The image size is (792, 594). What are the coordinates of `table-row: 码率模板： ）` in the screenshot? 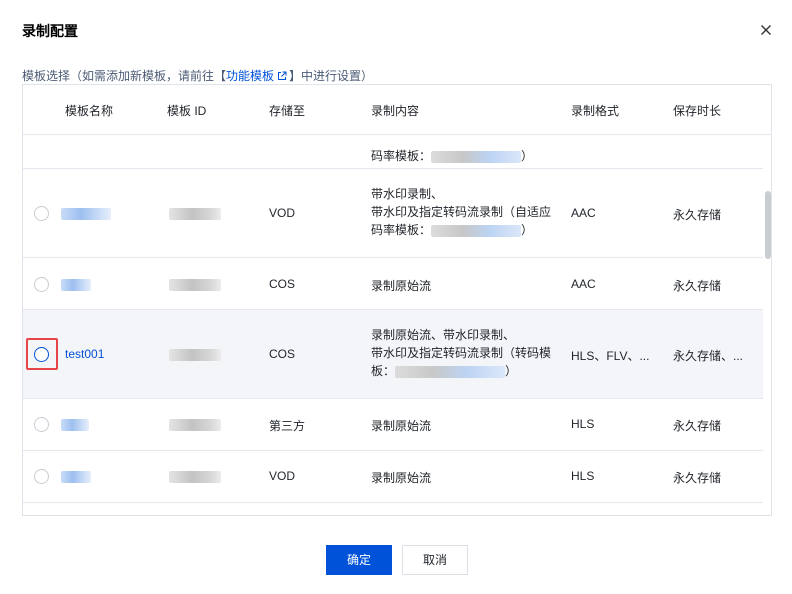 It's located at (393, 152).